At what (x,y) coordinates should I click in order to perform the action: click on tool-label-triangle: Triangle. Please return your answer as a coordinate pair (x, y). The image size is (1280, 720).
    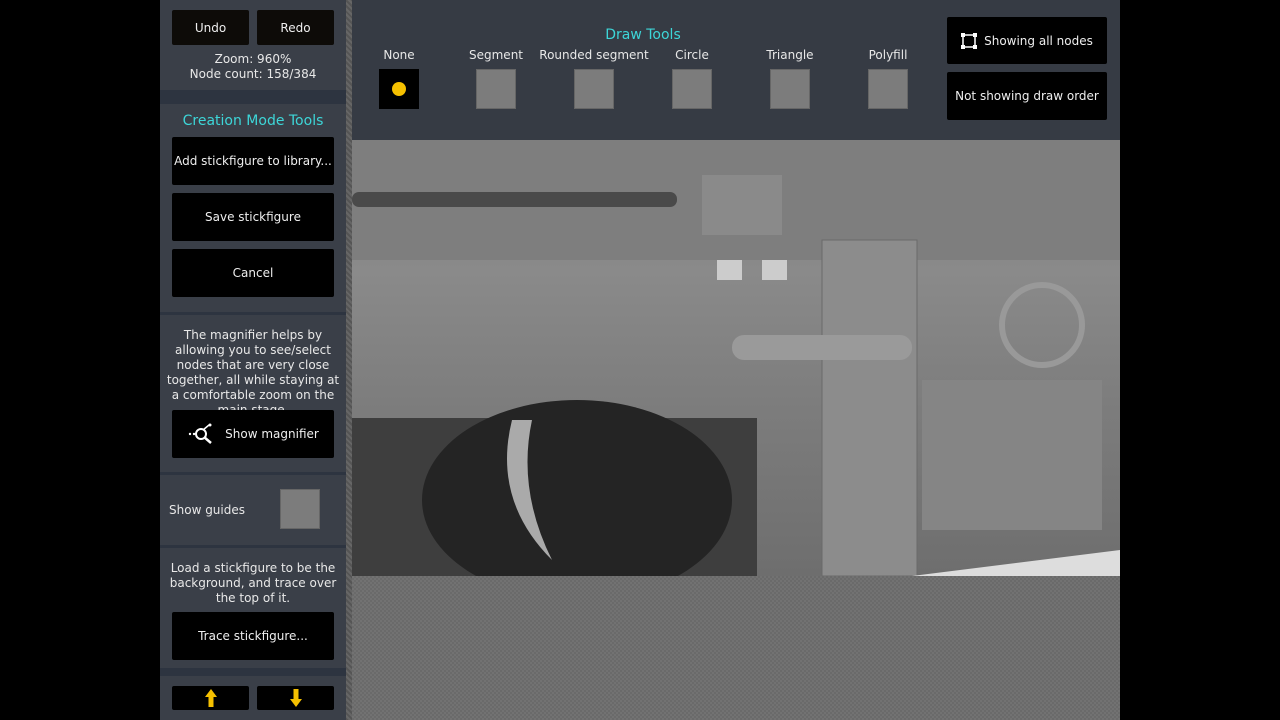
    Looking at the image, I should click on (790, 55).